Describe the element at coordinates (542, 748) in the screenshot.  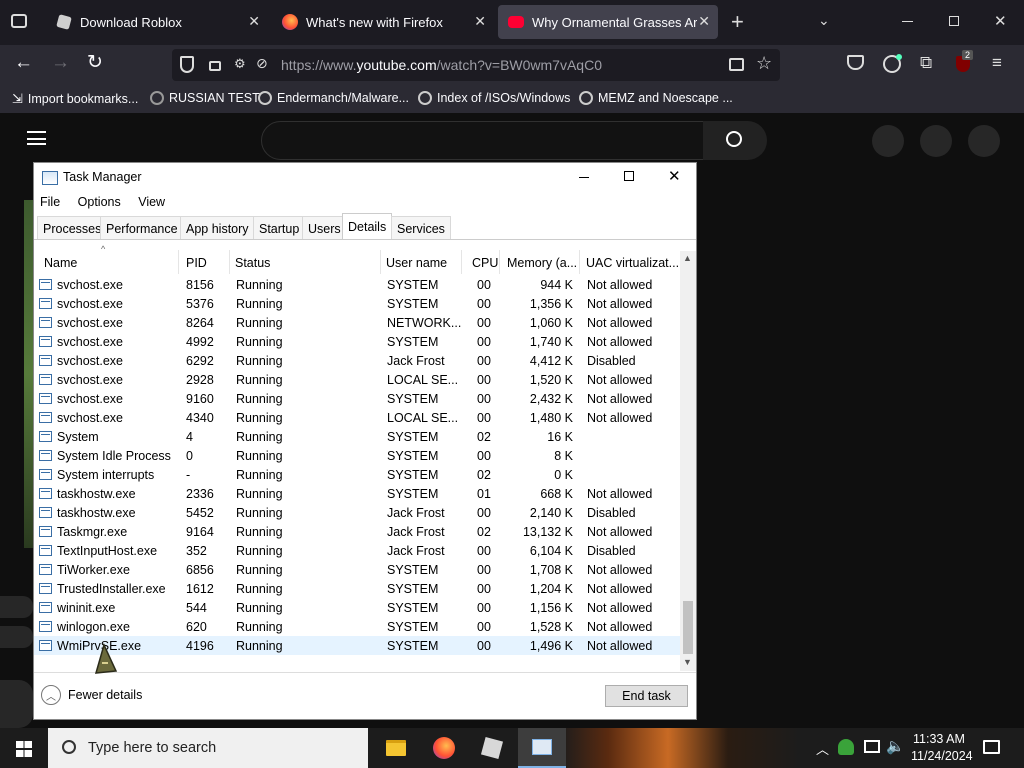
I see `taskbar-app-task-manager` at that location.